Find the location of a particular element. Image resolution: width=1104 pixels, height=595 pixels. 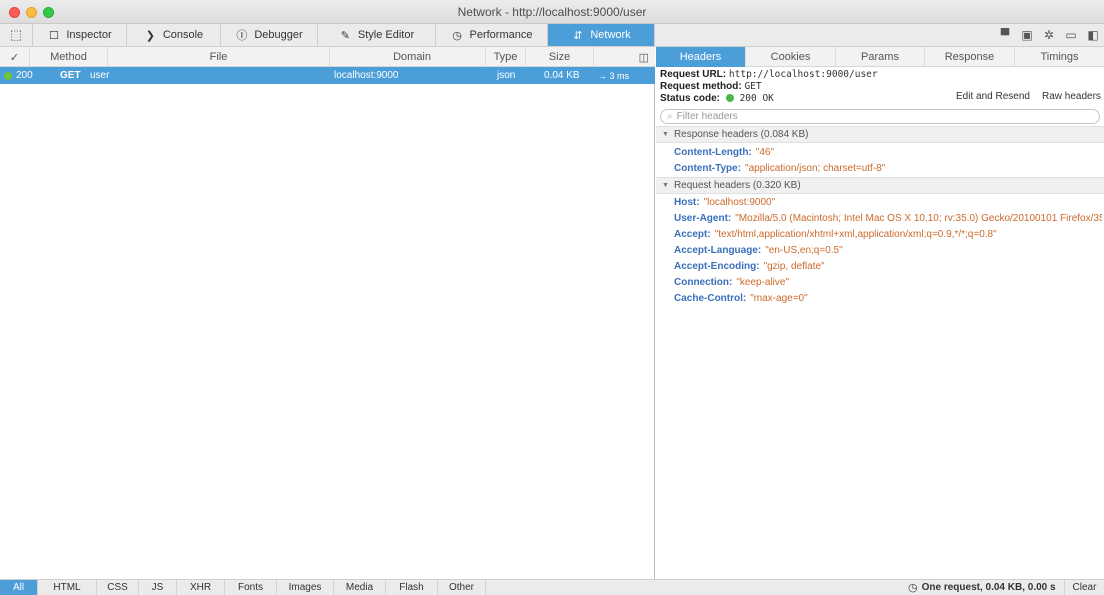

filter-all-button: All is located at coordinates (19, 587).